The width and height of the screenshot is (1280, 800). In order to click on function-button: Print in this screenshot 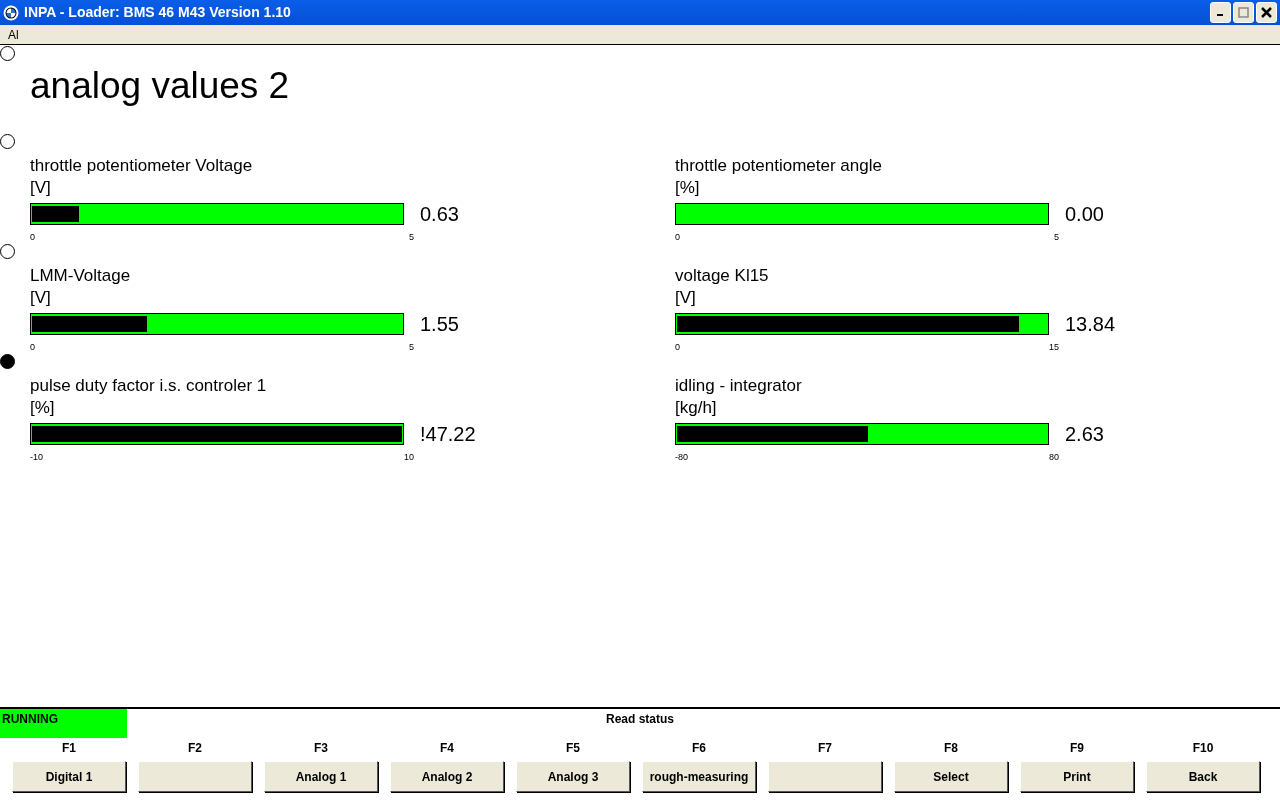, I will do `click(1077, 776)`.